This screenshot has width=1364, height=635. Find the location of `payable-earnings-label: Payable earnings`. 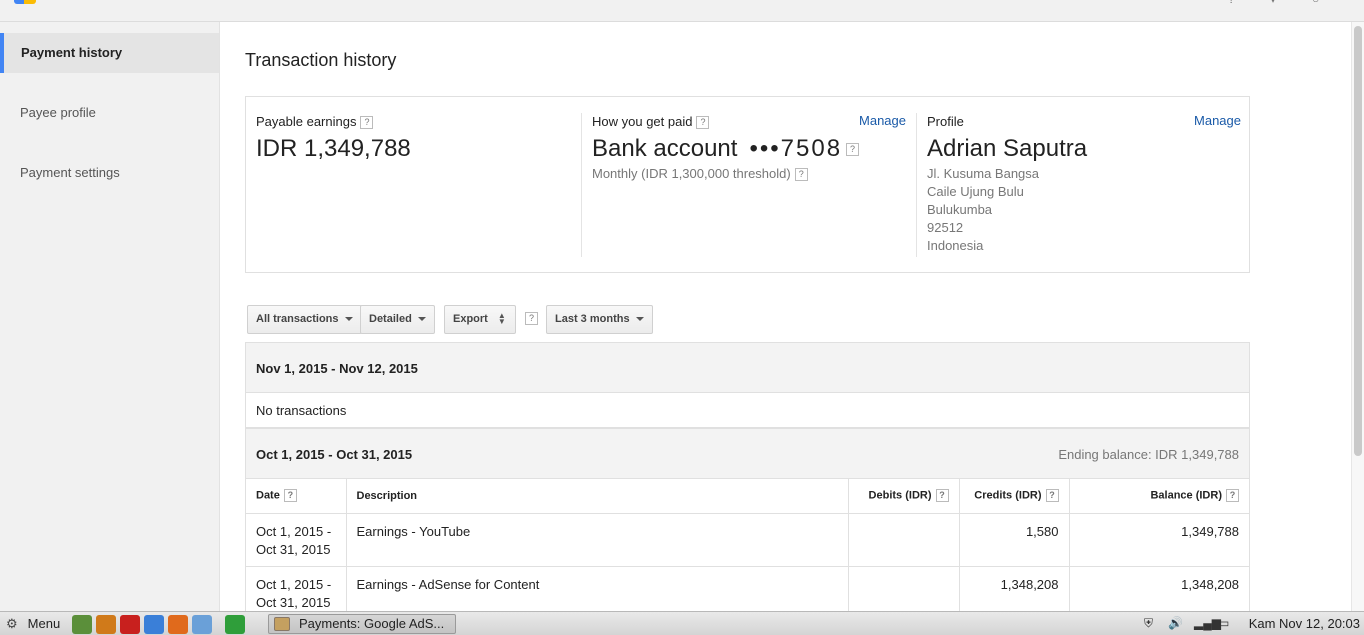

payable-earnings-label: Payable earnings is located at coordinates (306, 121).